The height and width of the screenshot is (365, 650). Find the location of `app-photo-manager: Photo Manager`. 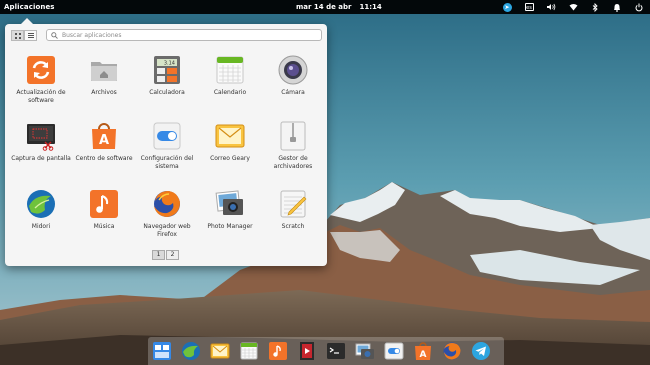

app-photo-manager: Photo Manager is located at coordinates (230, 219).